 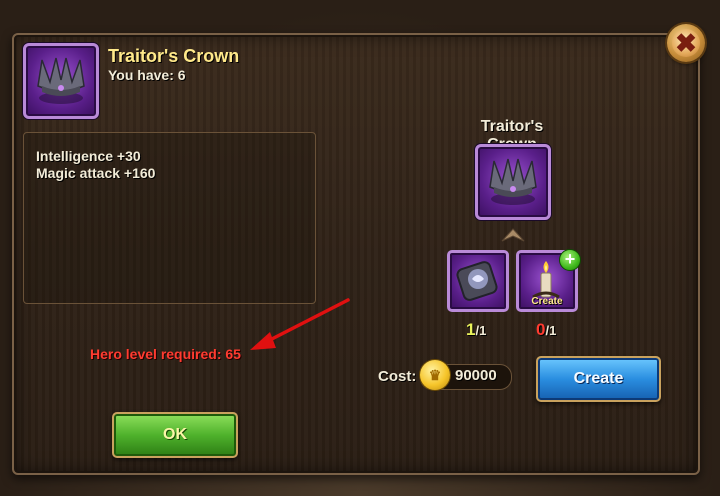 I want to click on item-icon-frame, so click(x=61, y=81).